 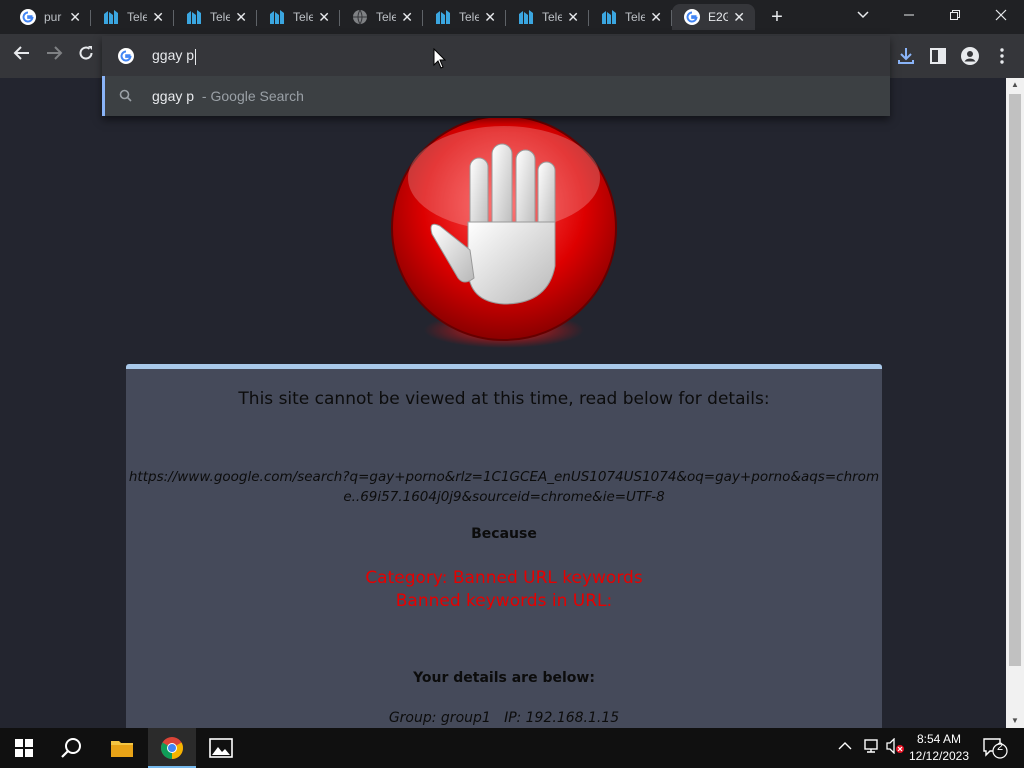 I want to click on show-hidden-icons-button, so click(x=845, y=746).